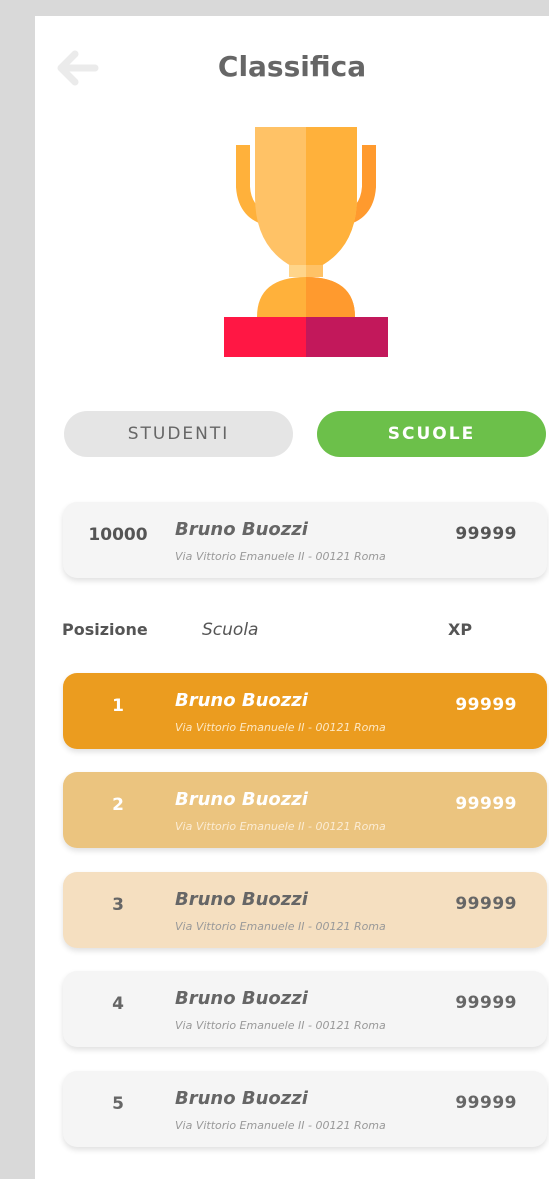 The height and width of the screenshot is (1179, 549). What do you see at coordinates (292, 635) in the screenshot?
I see `column-headers: Posizione Scuola XP` at bounding box center [292, 635].